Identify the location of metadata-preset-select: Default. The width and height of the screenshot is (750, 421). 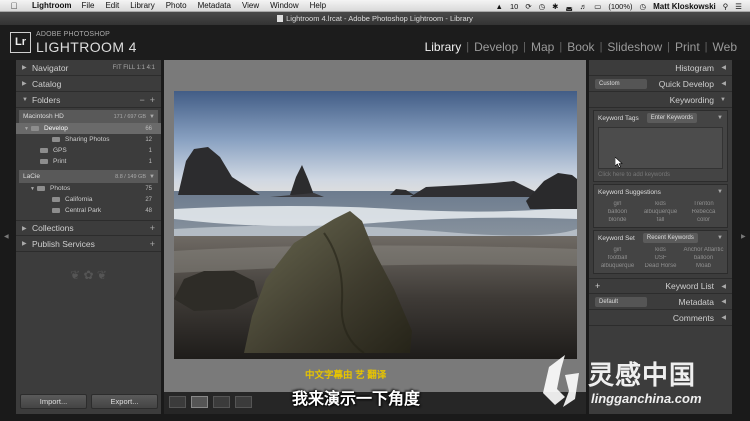
(621, 302).